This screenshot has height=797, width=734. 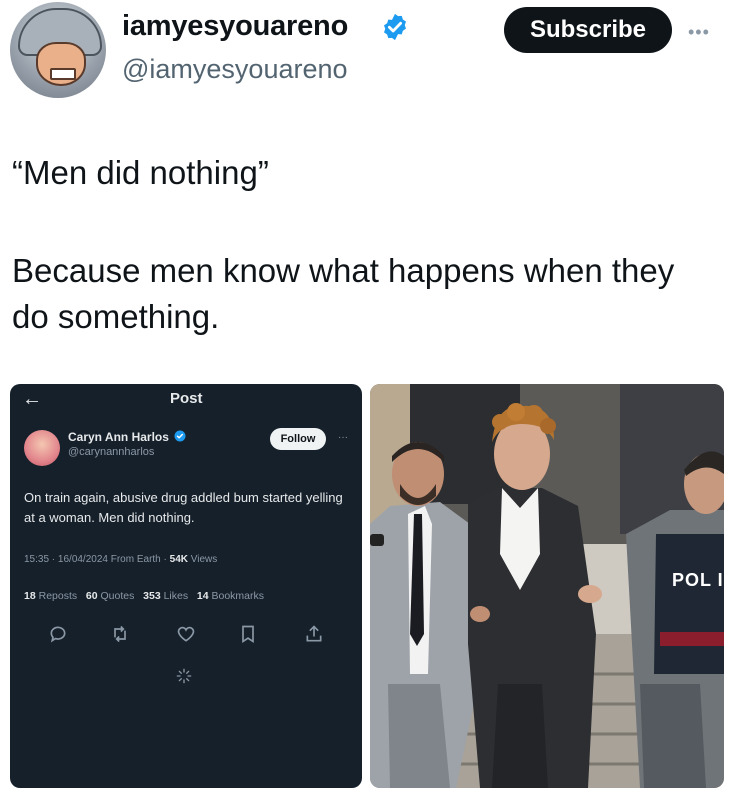 I want to click on embedded-meta-prefix: 15:35 · 16/04/2024 From Earth ·, so click(x=97, y=559).